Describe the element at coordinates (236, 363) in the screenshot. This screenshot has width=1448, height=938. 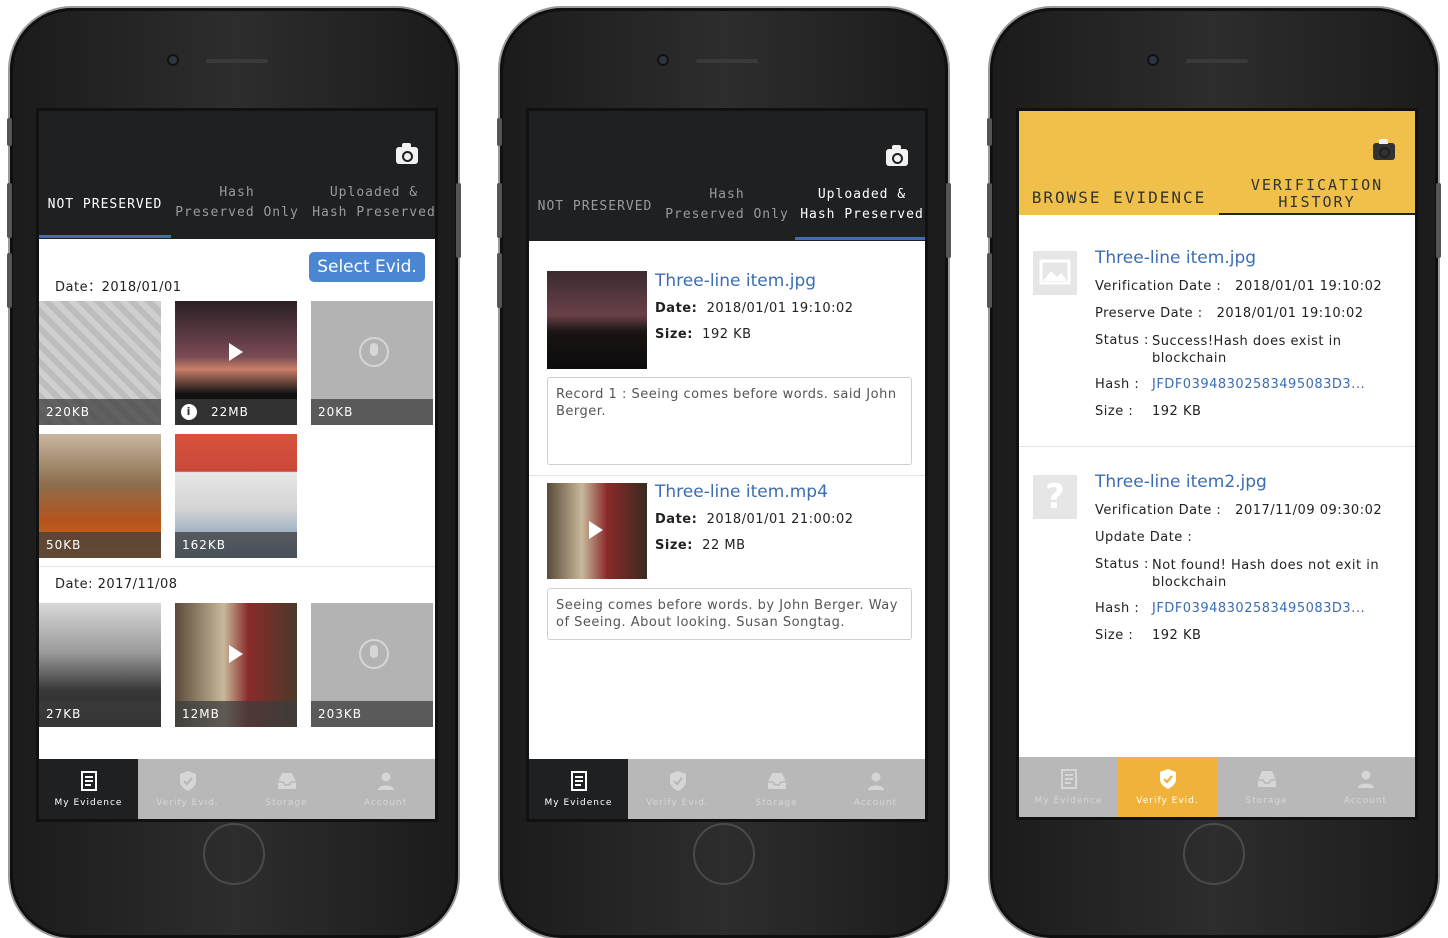
I see `evidence-thumb: i 22MB` at that location.